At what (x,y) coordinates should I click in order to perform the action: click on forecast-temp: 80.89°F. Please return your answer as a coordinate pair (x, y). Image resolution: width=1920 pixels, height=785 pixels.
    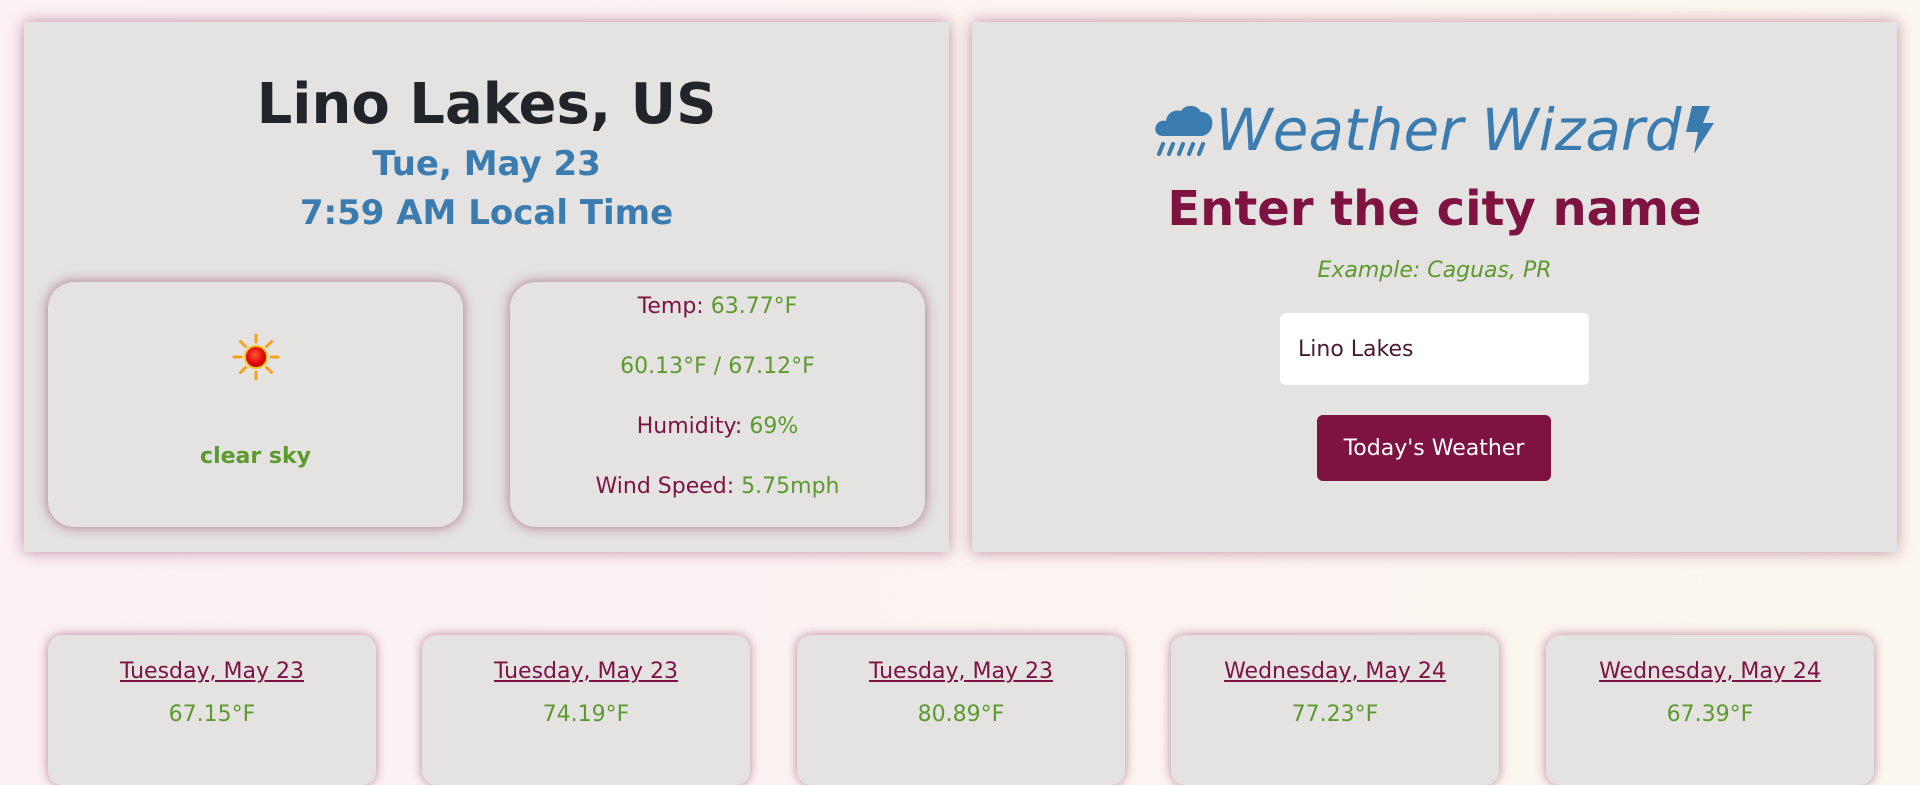
    Looking at the image, I should click on (961, 714).